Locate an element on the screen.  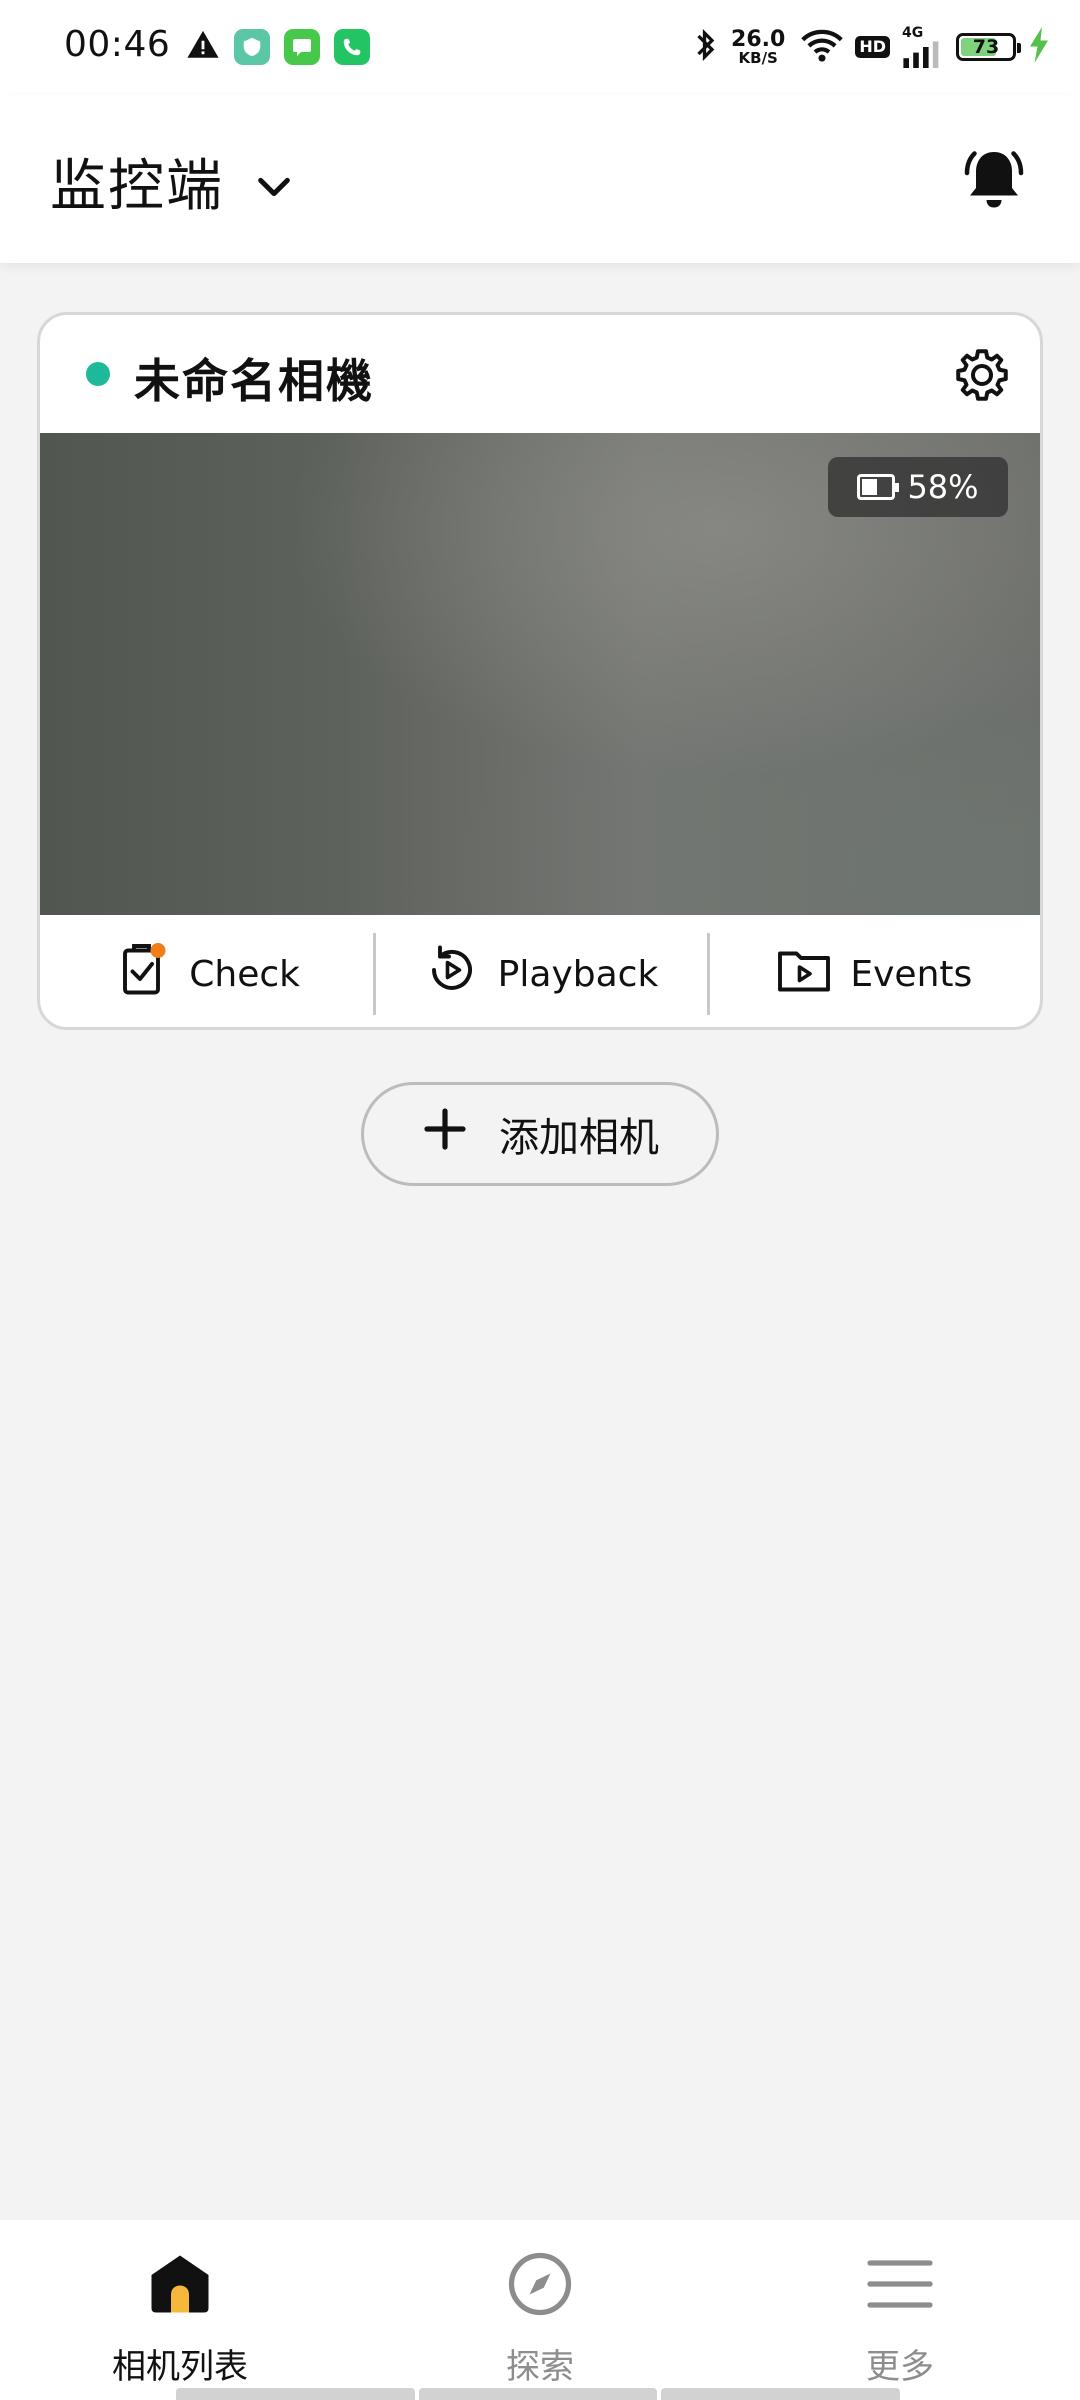
bottom-navigation: 相机列表 探索 更多 is located at coordinates (540, 2310).